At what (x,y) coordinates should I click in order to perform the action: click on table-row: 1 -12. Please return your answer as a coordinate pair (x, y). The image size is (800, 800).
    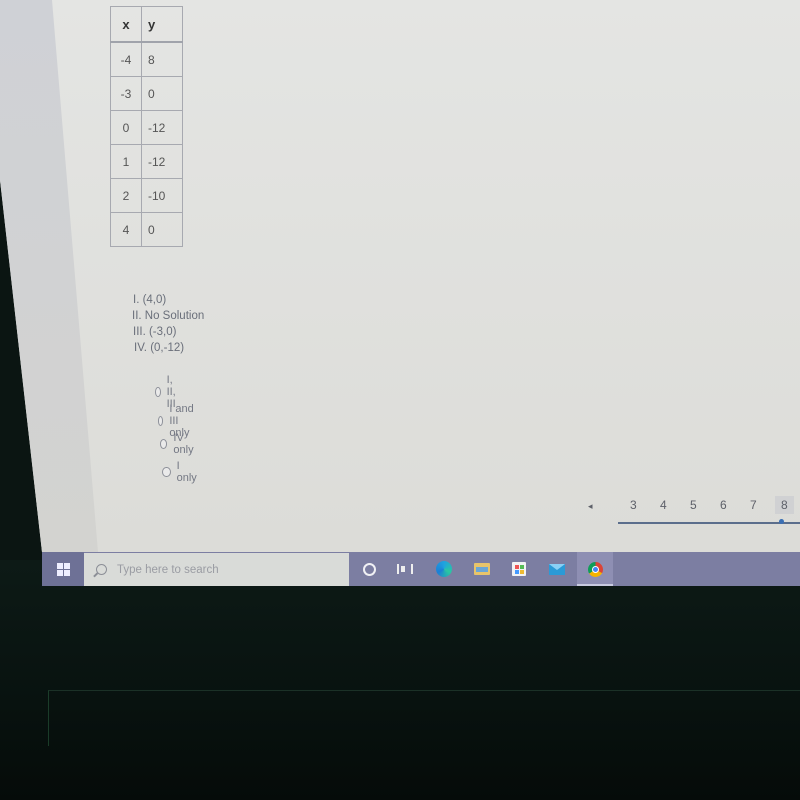
    Looking at the image, I should click on (146, 161).